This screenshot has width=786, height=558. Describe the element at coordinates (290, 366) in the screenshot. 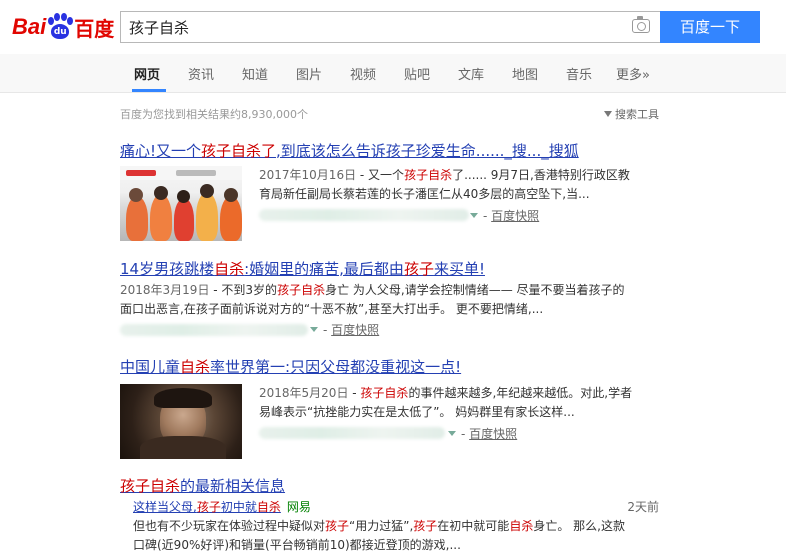

I see `result-title-3: 中国儿童自杀率世界第一:只因父母都没重视这一点!` at that location.